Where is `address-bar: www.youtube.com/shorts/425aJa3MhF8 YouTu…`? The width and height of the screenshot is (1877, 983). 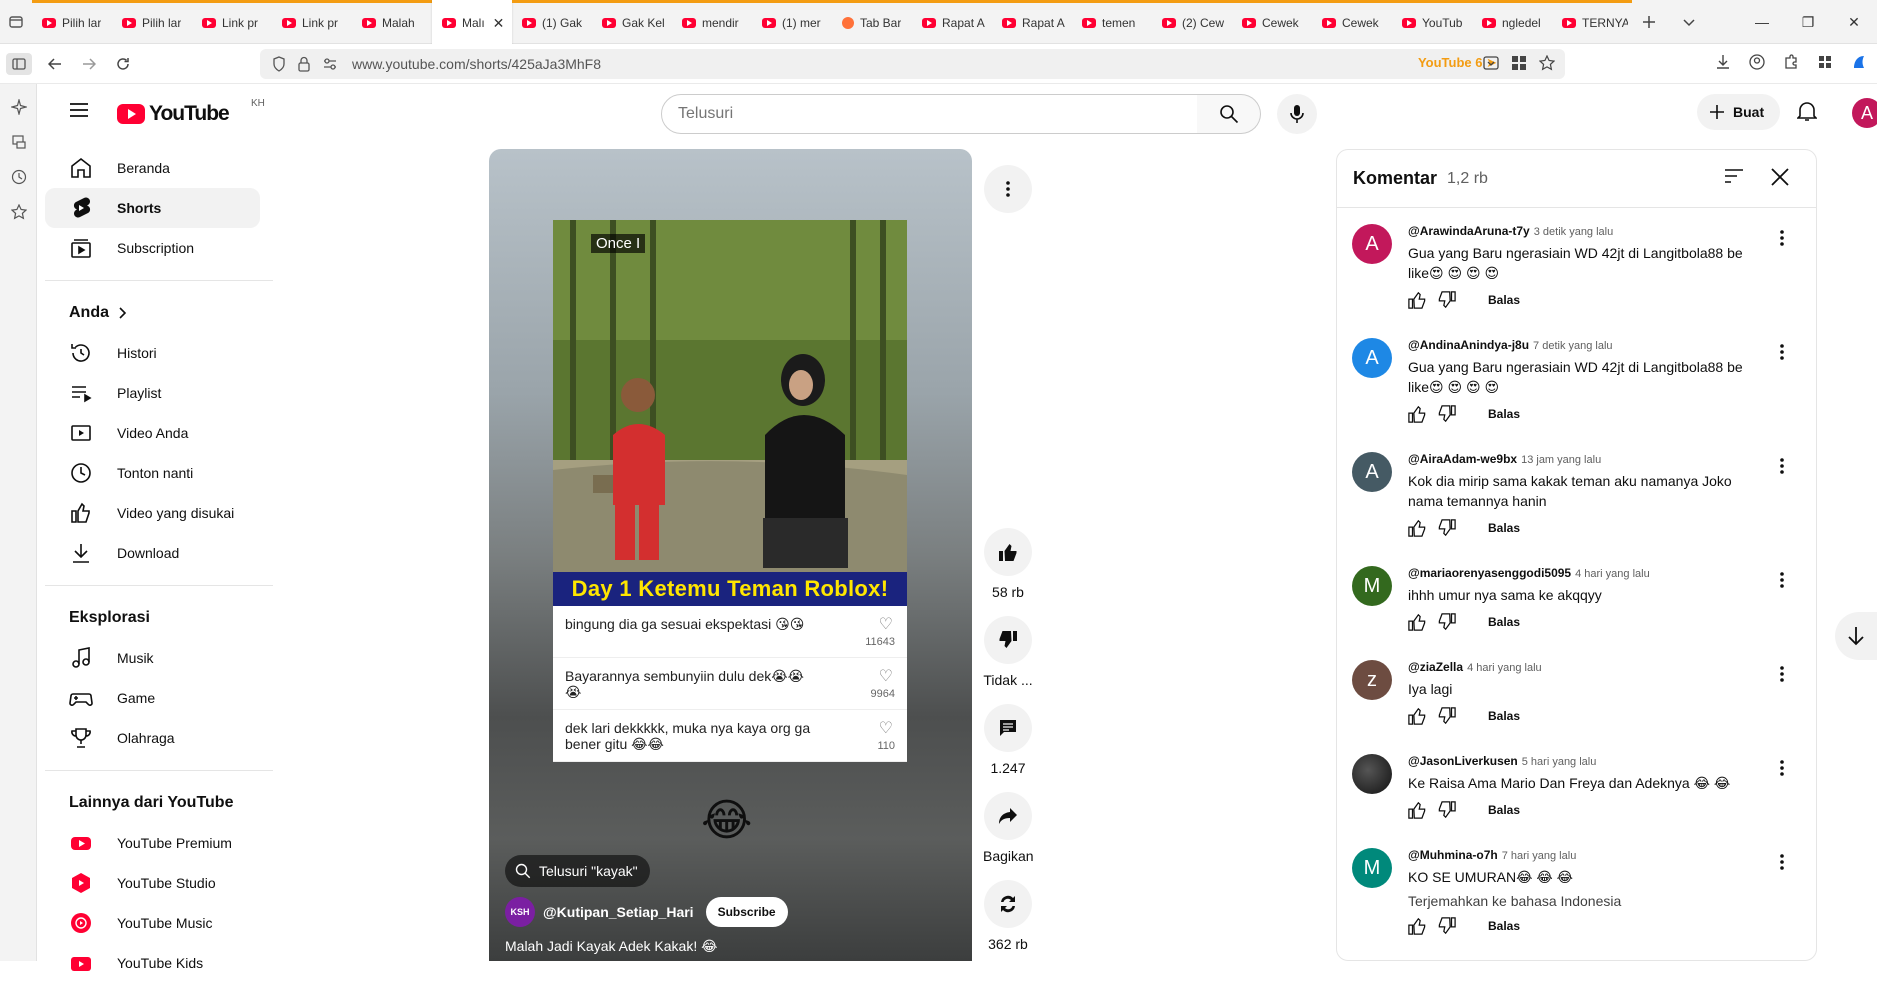 address-bar: www.youtube.com/shorts/425aJa3MhF8 YouTu… is located at coordinates (912, 64).